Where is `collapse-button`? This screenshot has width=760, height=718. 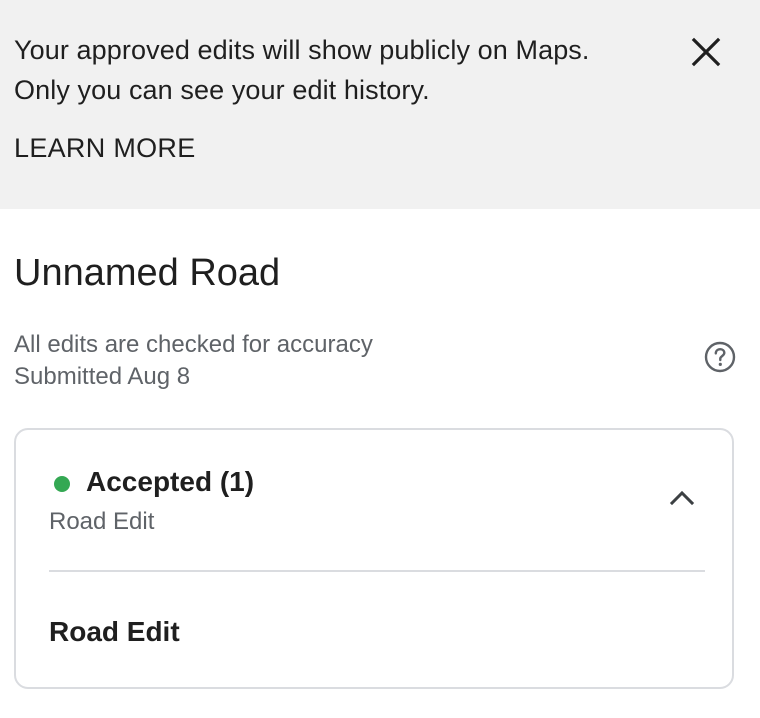 collapse-button is located at coordinates (682, 498).